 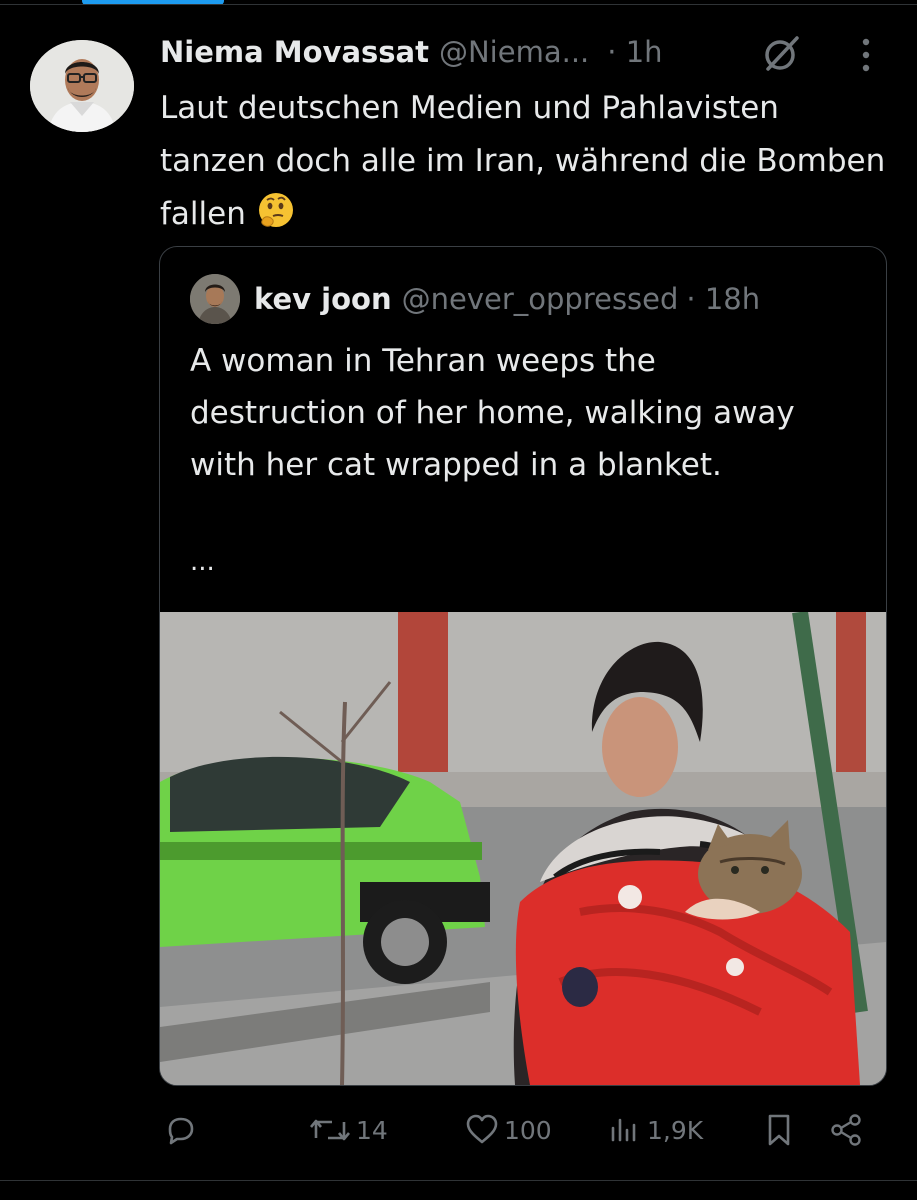 I want to click on grok-icon, so click(x=782, y=55).